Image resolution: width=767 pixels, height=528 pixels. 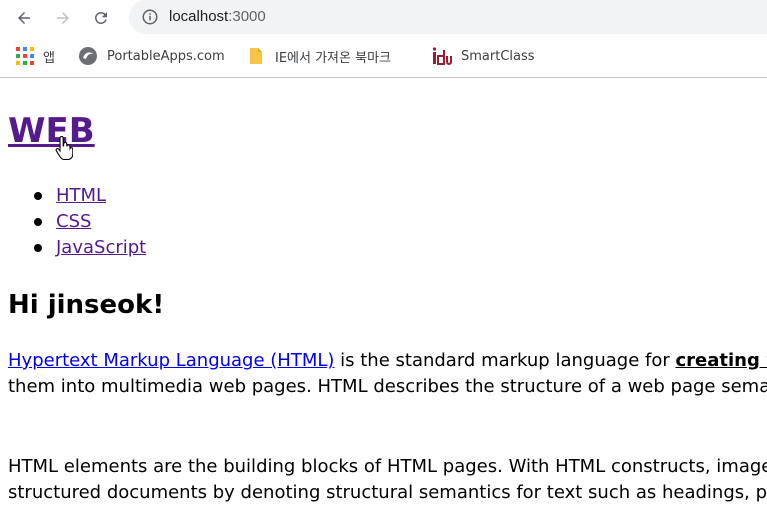 What do you see at coordinates (35, 56) in the screenshot?
I see `bookmark-apps: 앱` at bounding box center [35, 56].